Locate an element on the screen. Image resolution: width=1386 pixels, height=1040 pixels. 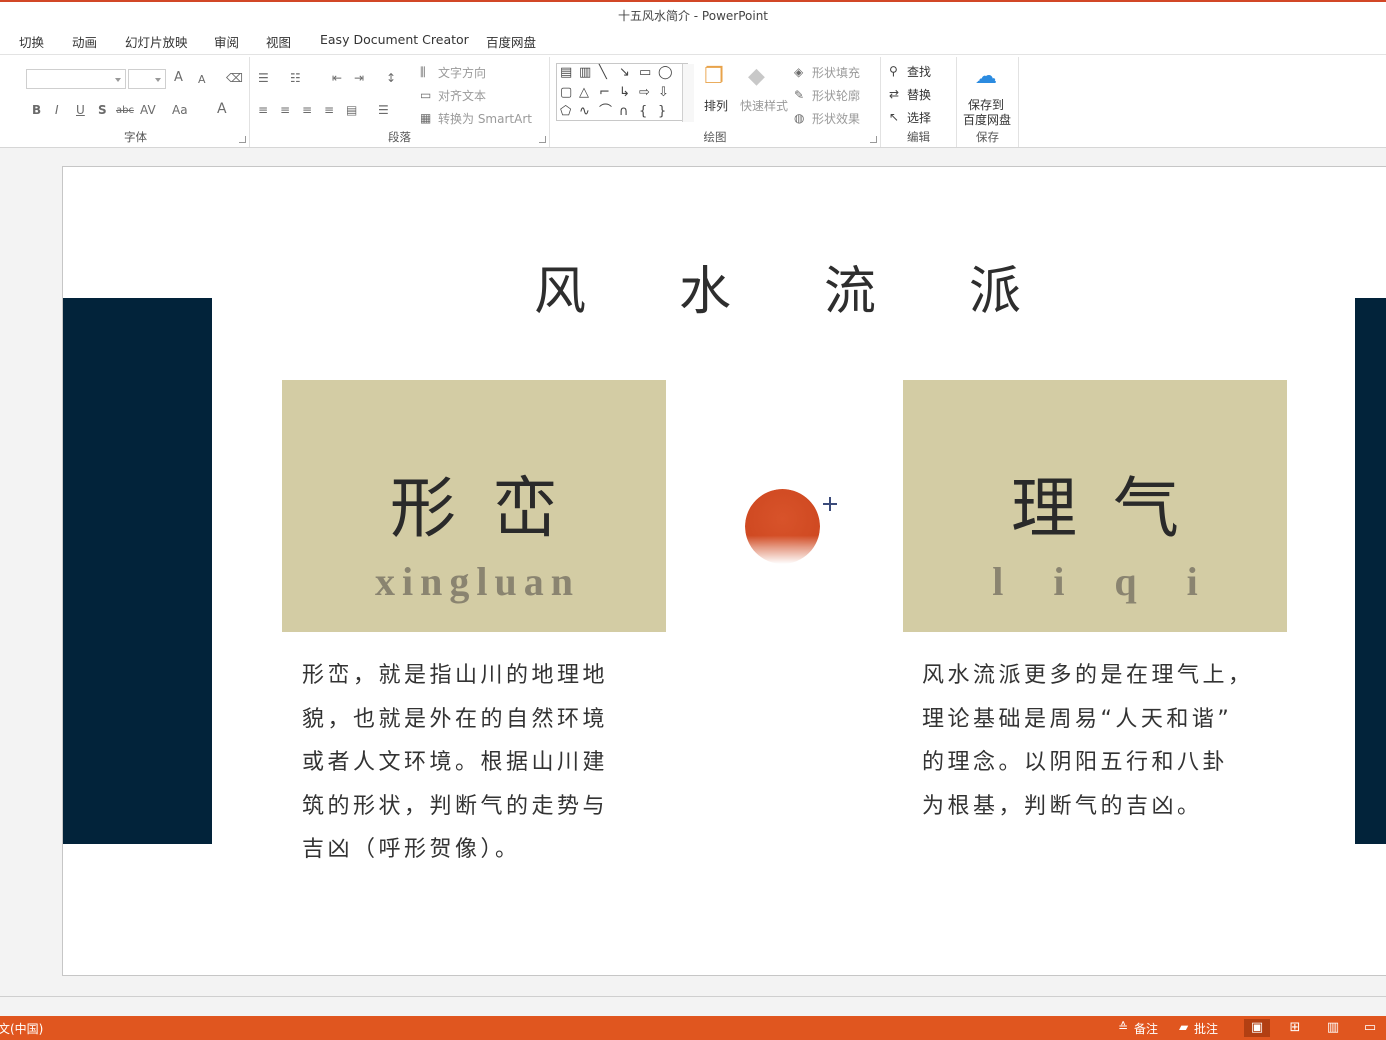
font-group-label: 字体 is located at coordinates (135, 137).